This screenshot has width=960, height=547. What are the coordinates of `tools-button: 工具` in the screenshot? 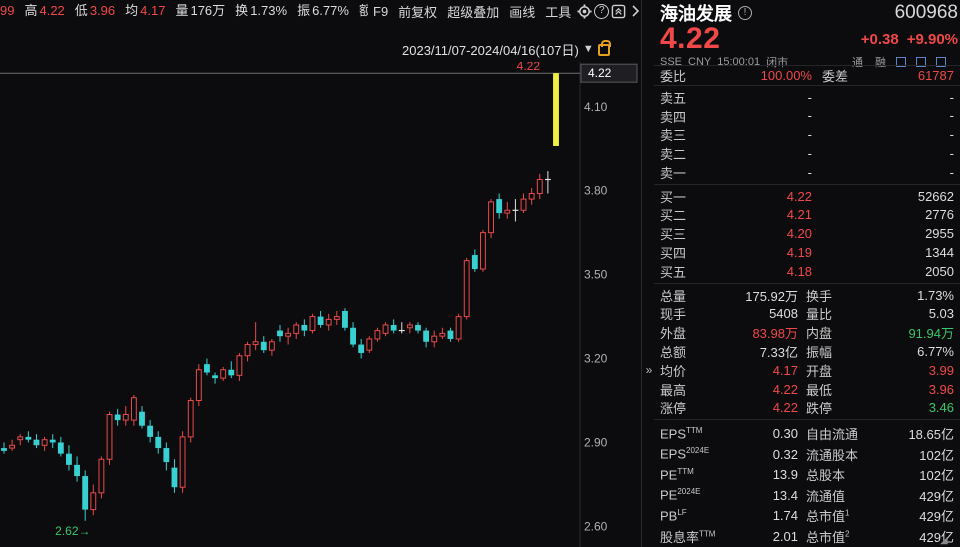 It's located at (558, 11).